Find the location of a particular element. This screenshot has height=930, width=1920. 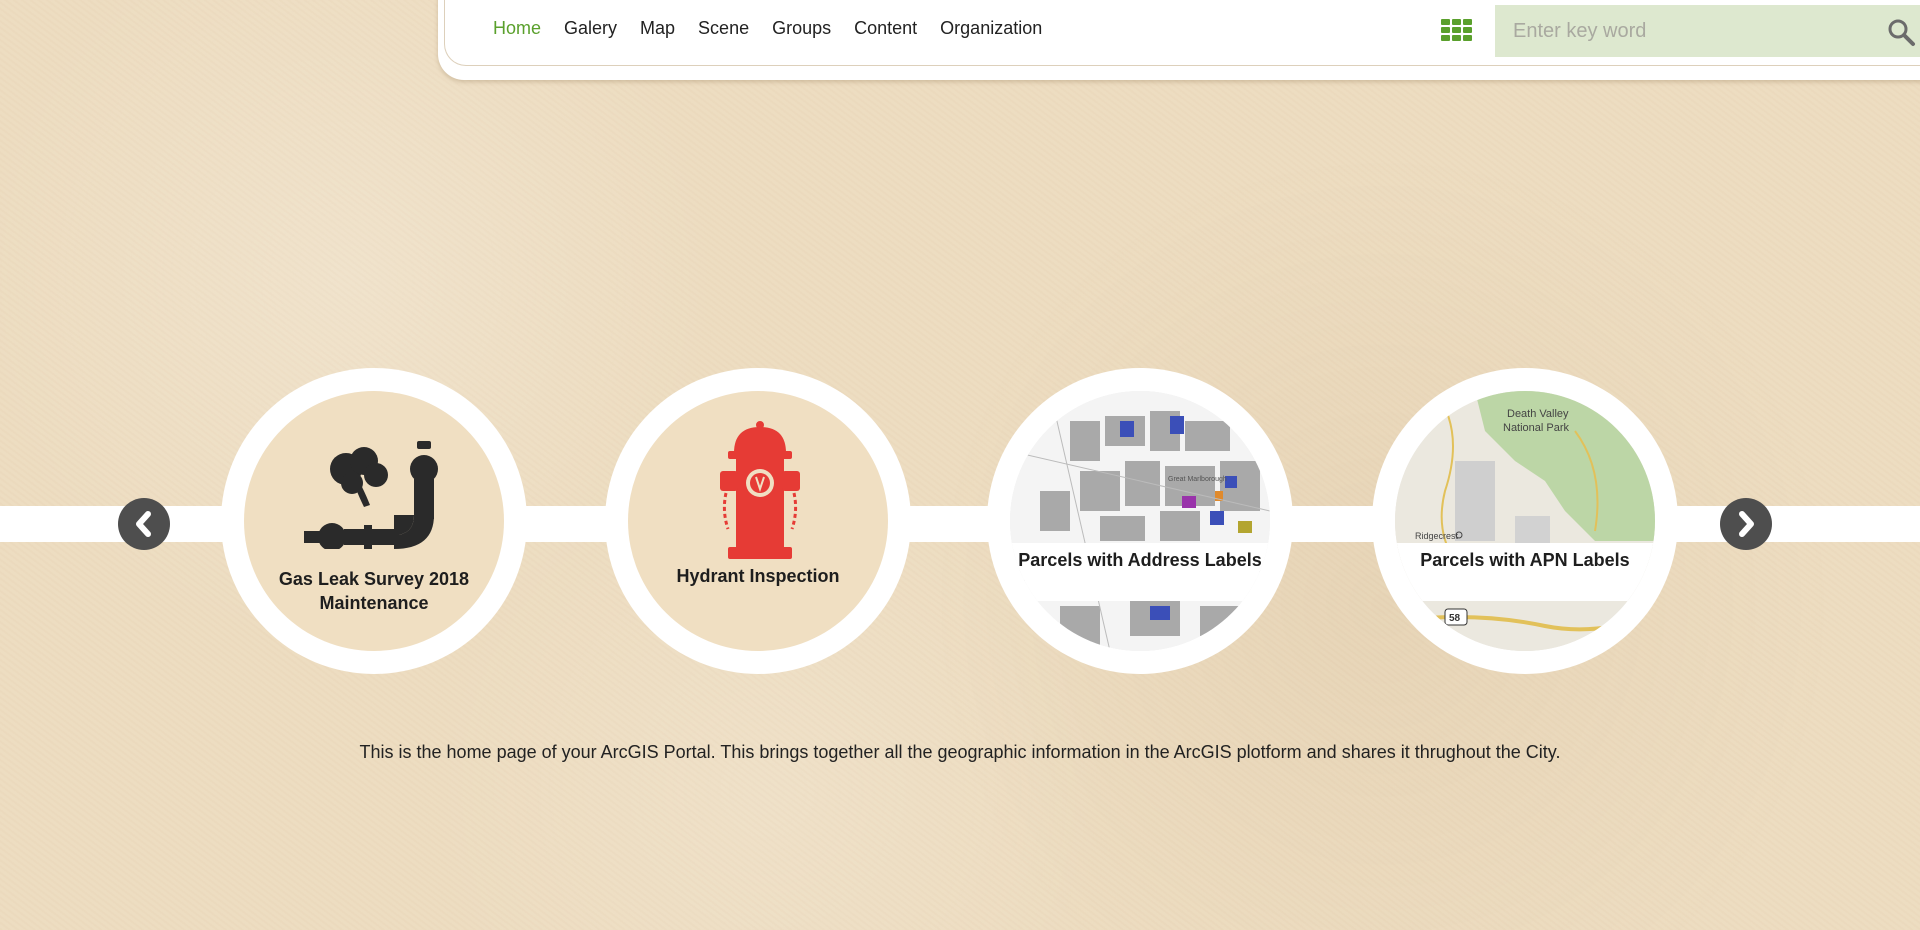

carousel-next-button is located at coordinates (1746, 524).